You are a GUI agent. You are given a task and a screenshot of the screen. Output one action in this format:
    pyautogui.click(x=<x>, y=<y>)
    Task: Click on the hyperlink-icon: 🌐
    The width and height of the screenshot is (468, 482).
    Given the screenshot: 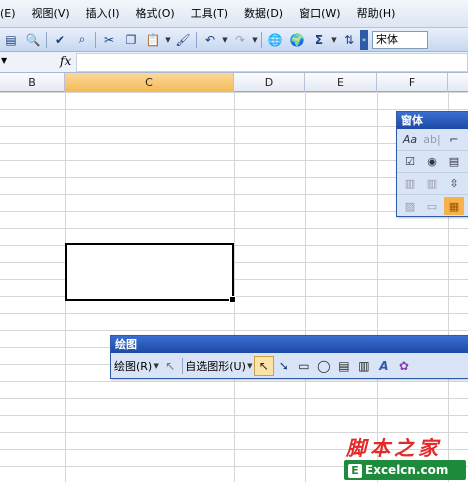 What is the action you would take?
    pyautogui.click(x=275, y=40)
    